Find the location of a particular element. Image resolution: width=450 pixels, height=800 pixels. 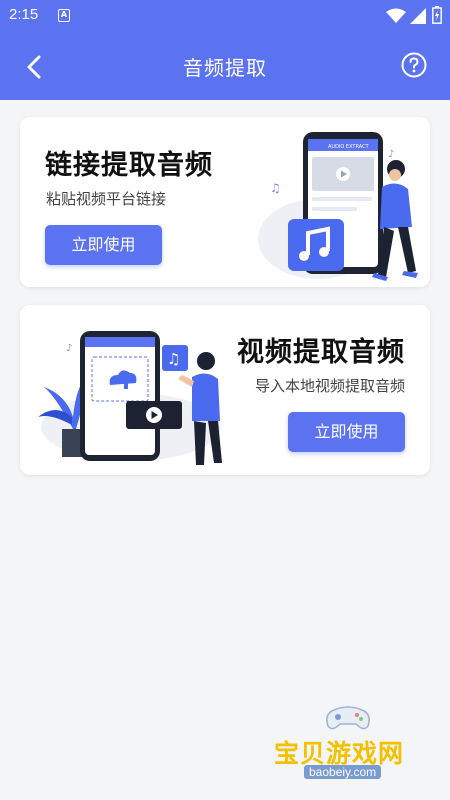

signal-icon is located at coordinates (418, 16).